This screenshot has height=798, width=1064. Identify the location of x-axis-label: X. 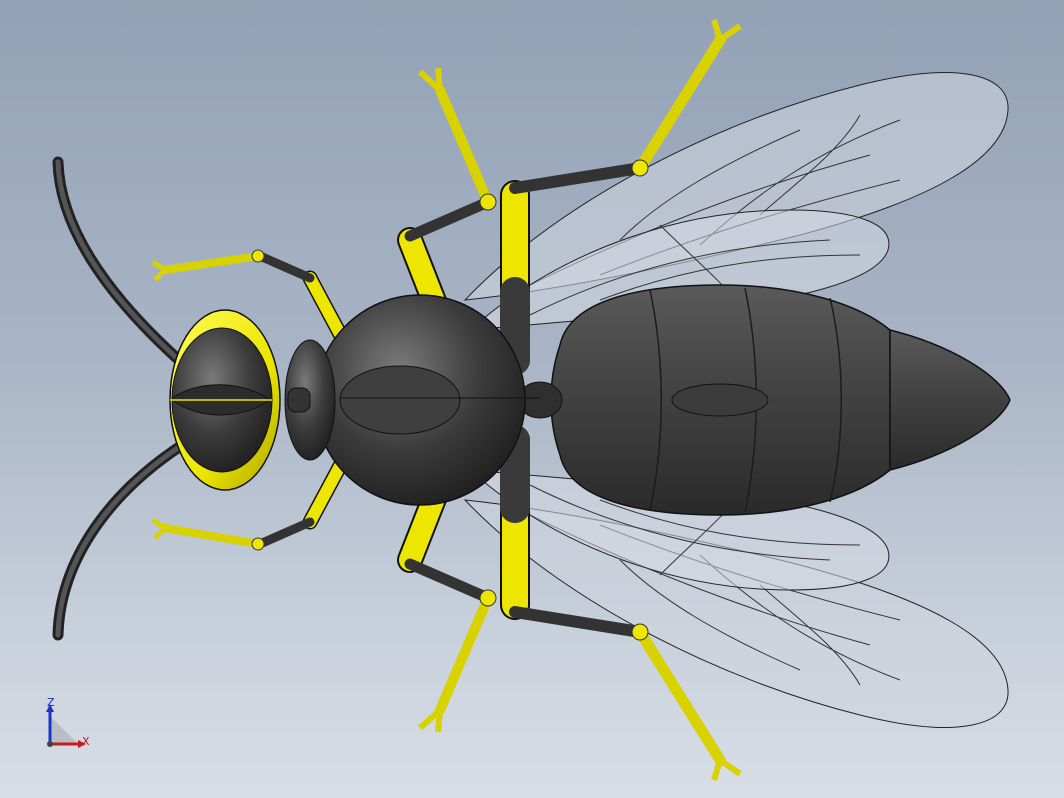
(86, 741).